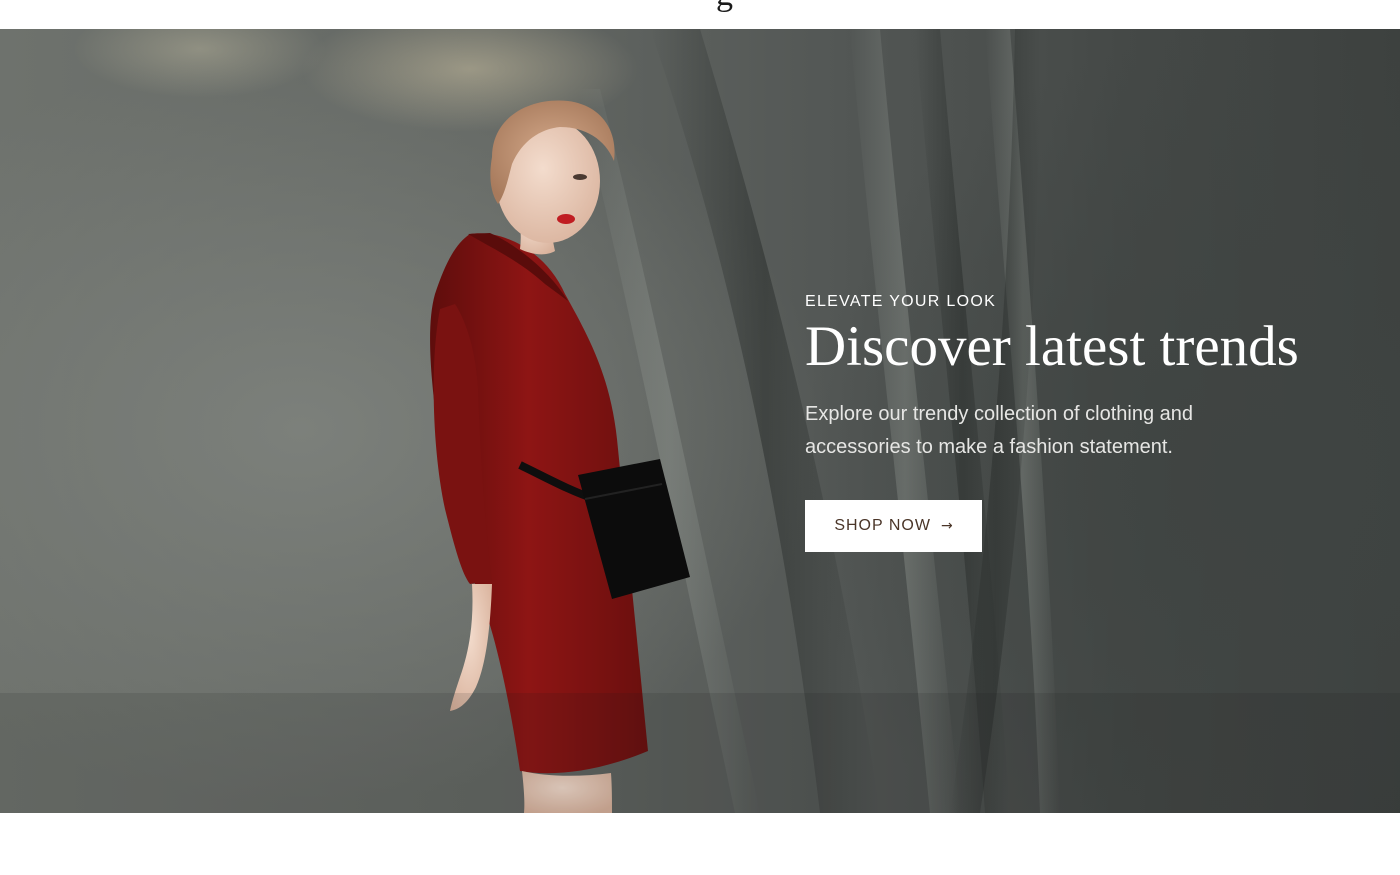 This screenshot has height=875, width=1400. I want to click on page-header-strip: g, so click(700, 14).